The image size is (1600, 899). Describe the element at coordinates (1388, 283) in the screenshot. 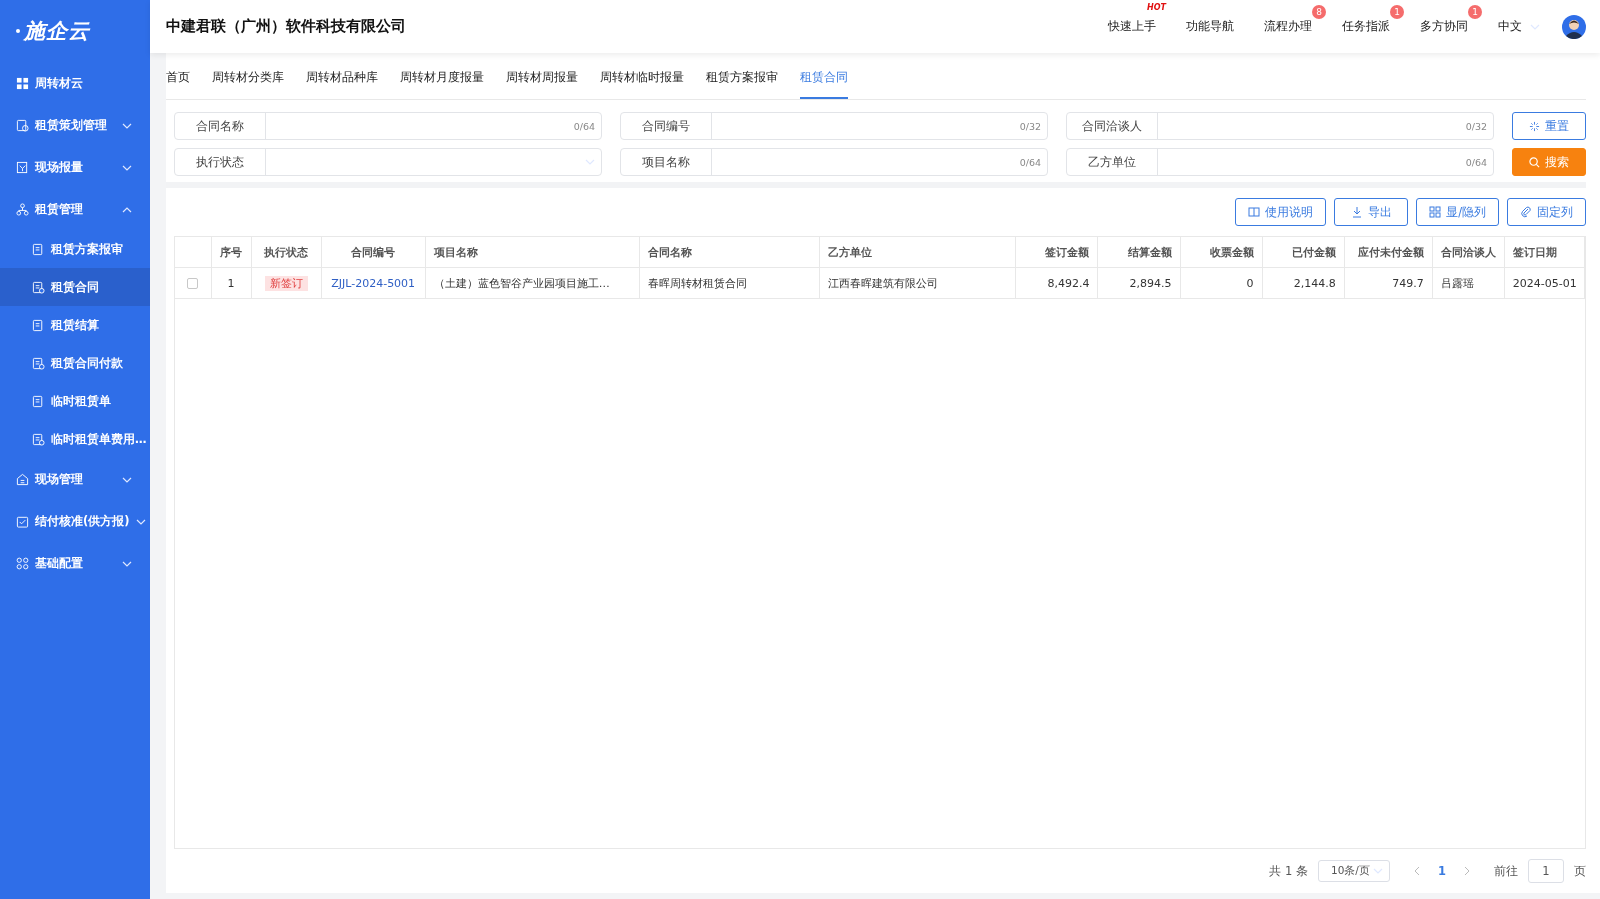

I see `table-cell: 749.7` at that location.